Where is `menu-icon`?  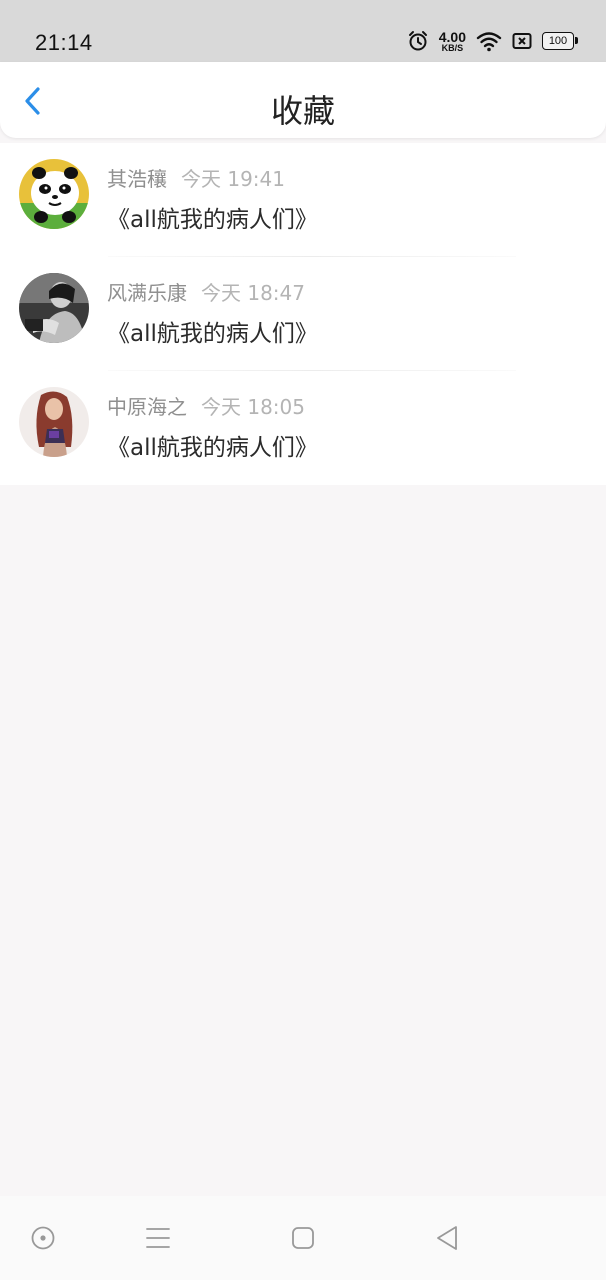
menu-icon is located at coordinates (158, 1238).